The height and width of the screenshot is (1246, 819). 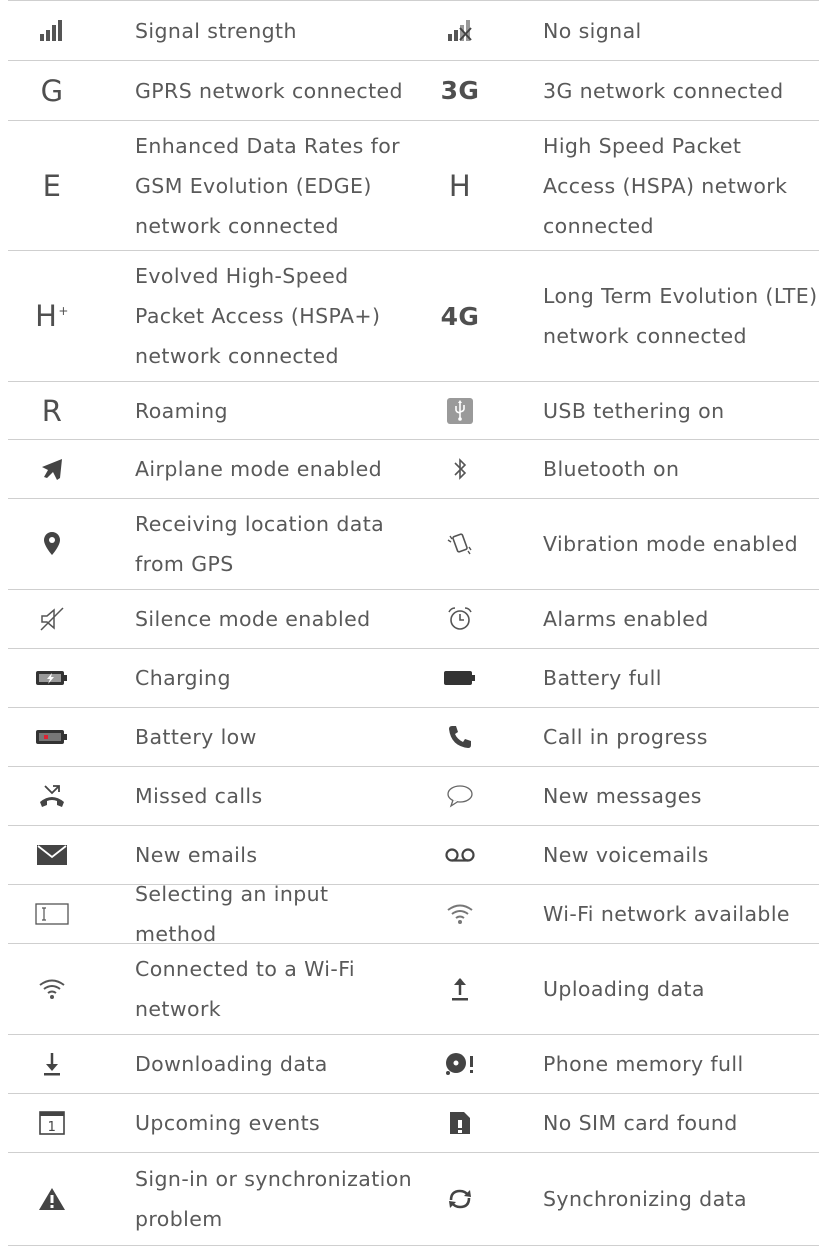 I want to click on location-pin-icon, so click(x=52, y=544).